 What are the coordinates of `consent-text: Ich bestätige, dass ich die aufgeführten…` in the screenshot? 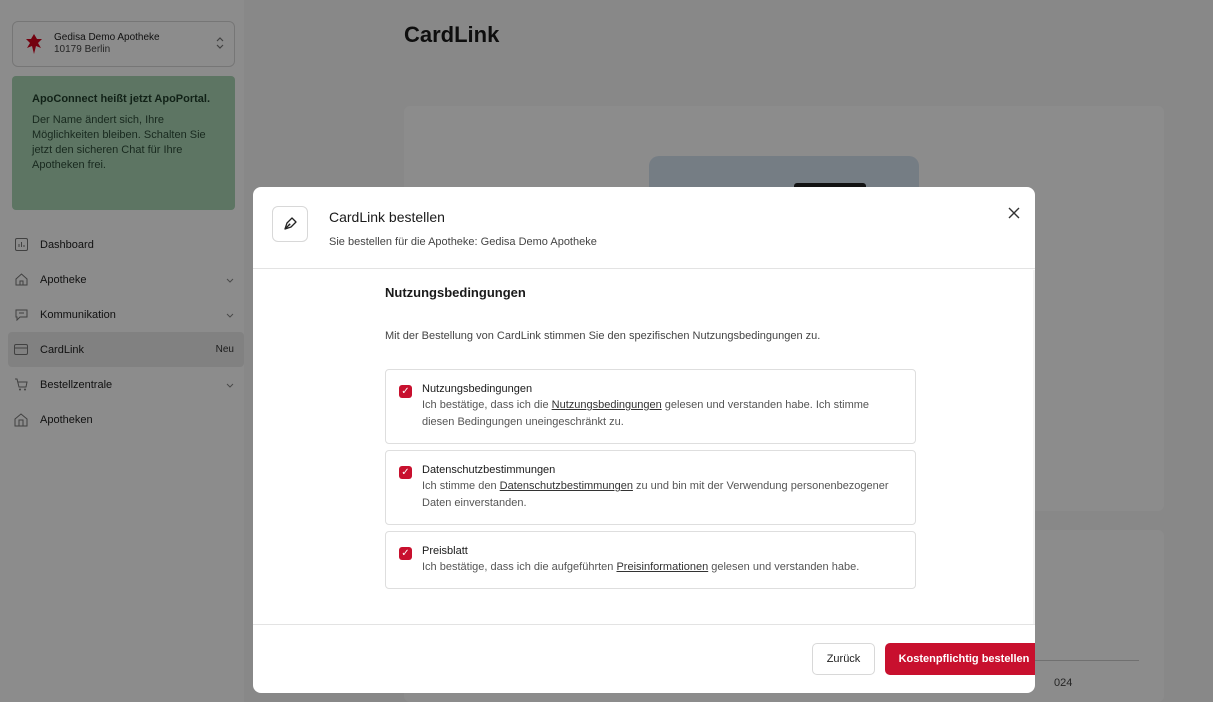 It's located at (660, 567).